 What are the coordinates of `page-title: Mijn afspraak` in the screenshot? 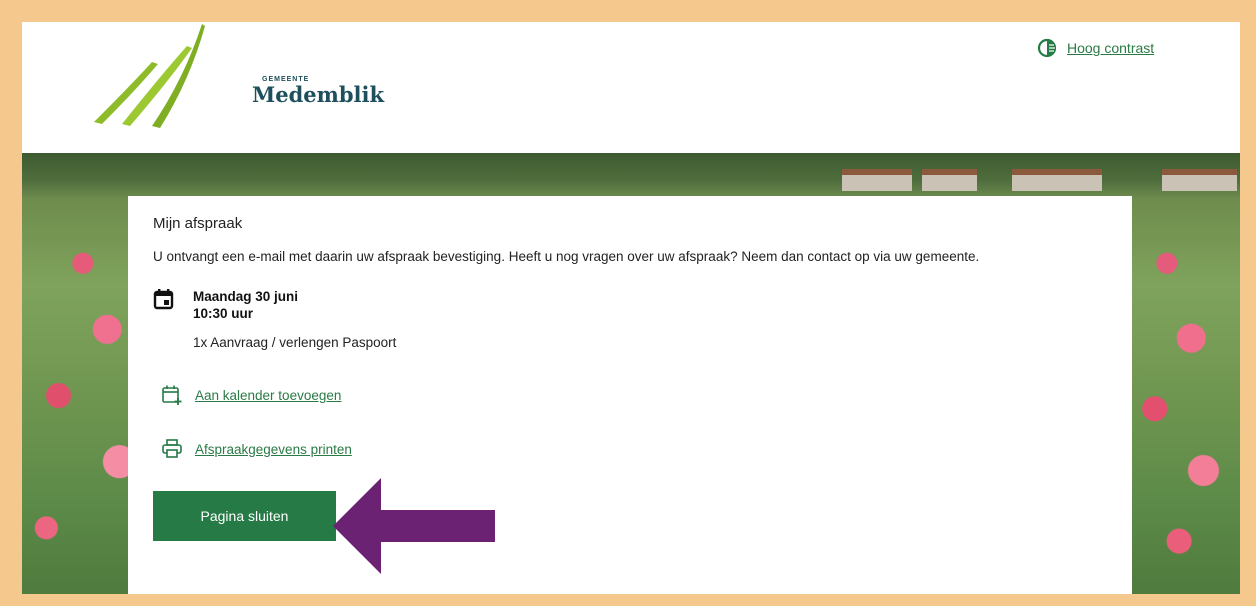 It's located at (198, 223).